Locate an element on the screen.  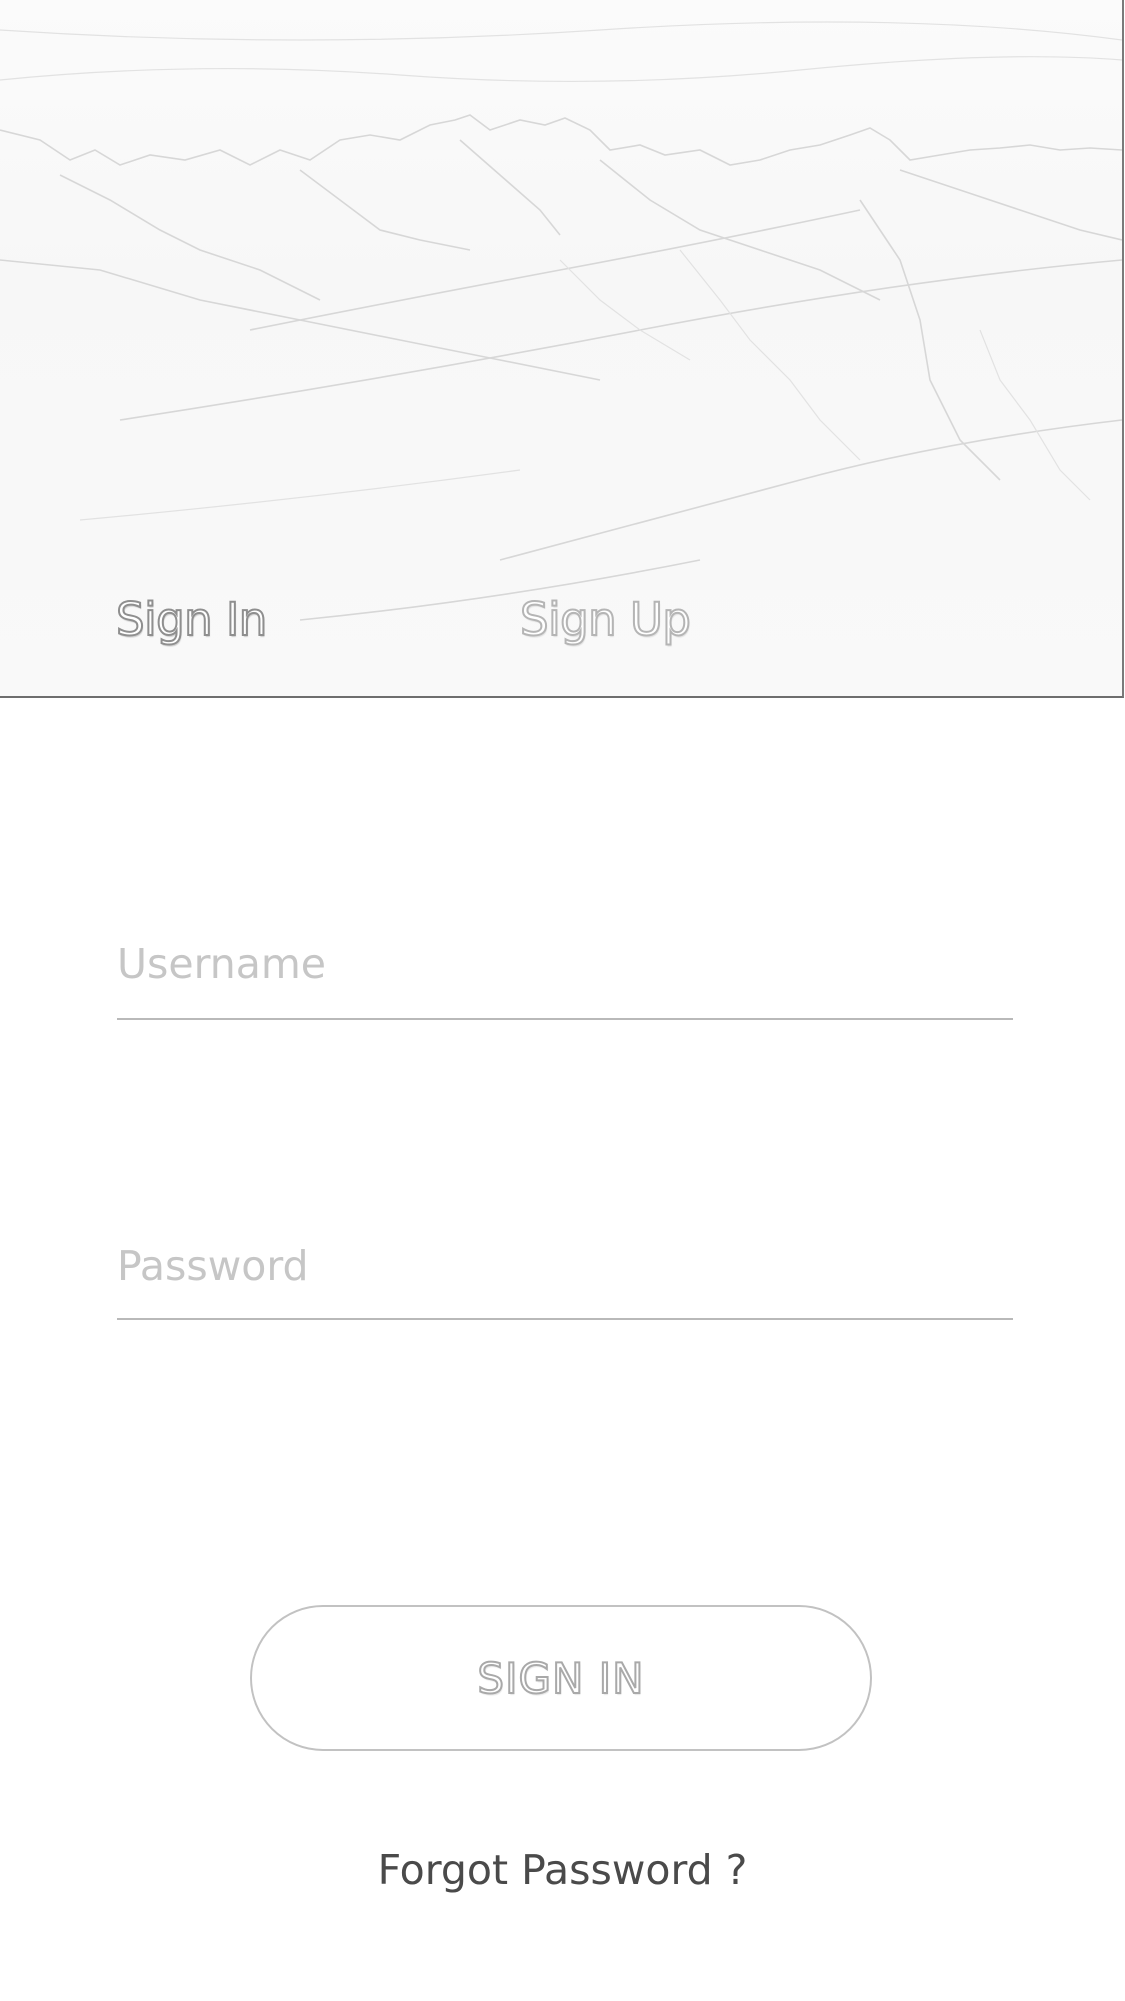
sign-in-button-label: SIGN IN is located at coordinates (560, 1678).